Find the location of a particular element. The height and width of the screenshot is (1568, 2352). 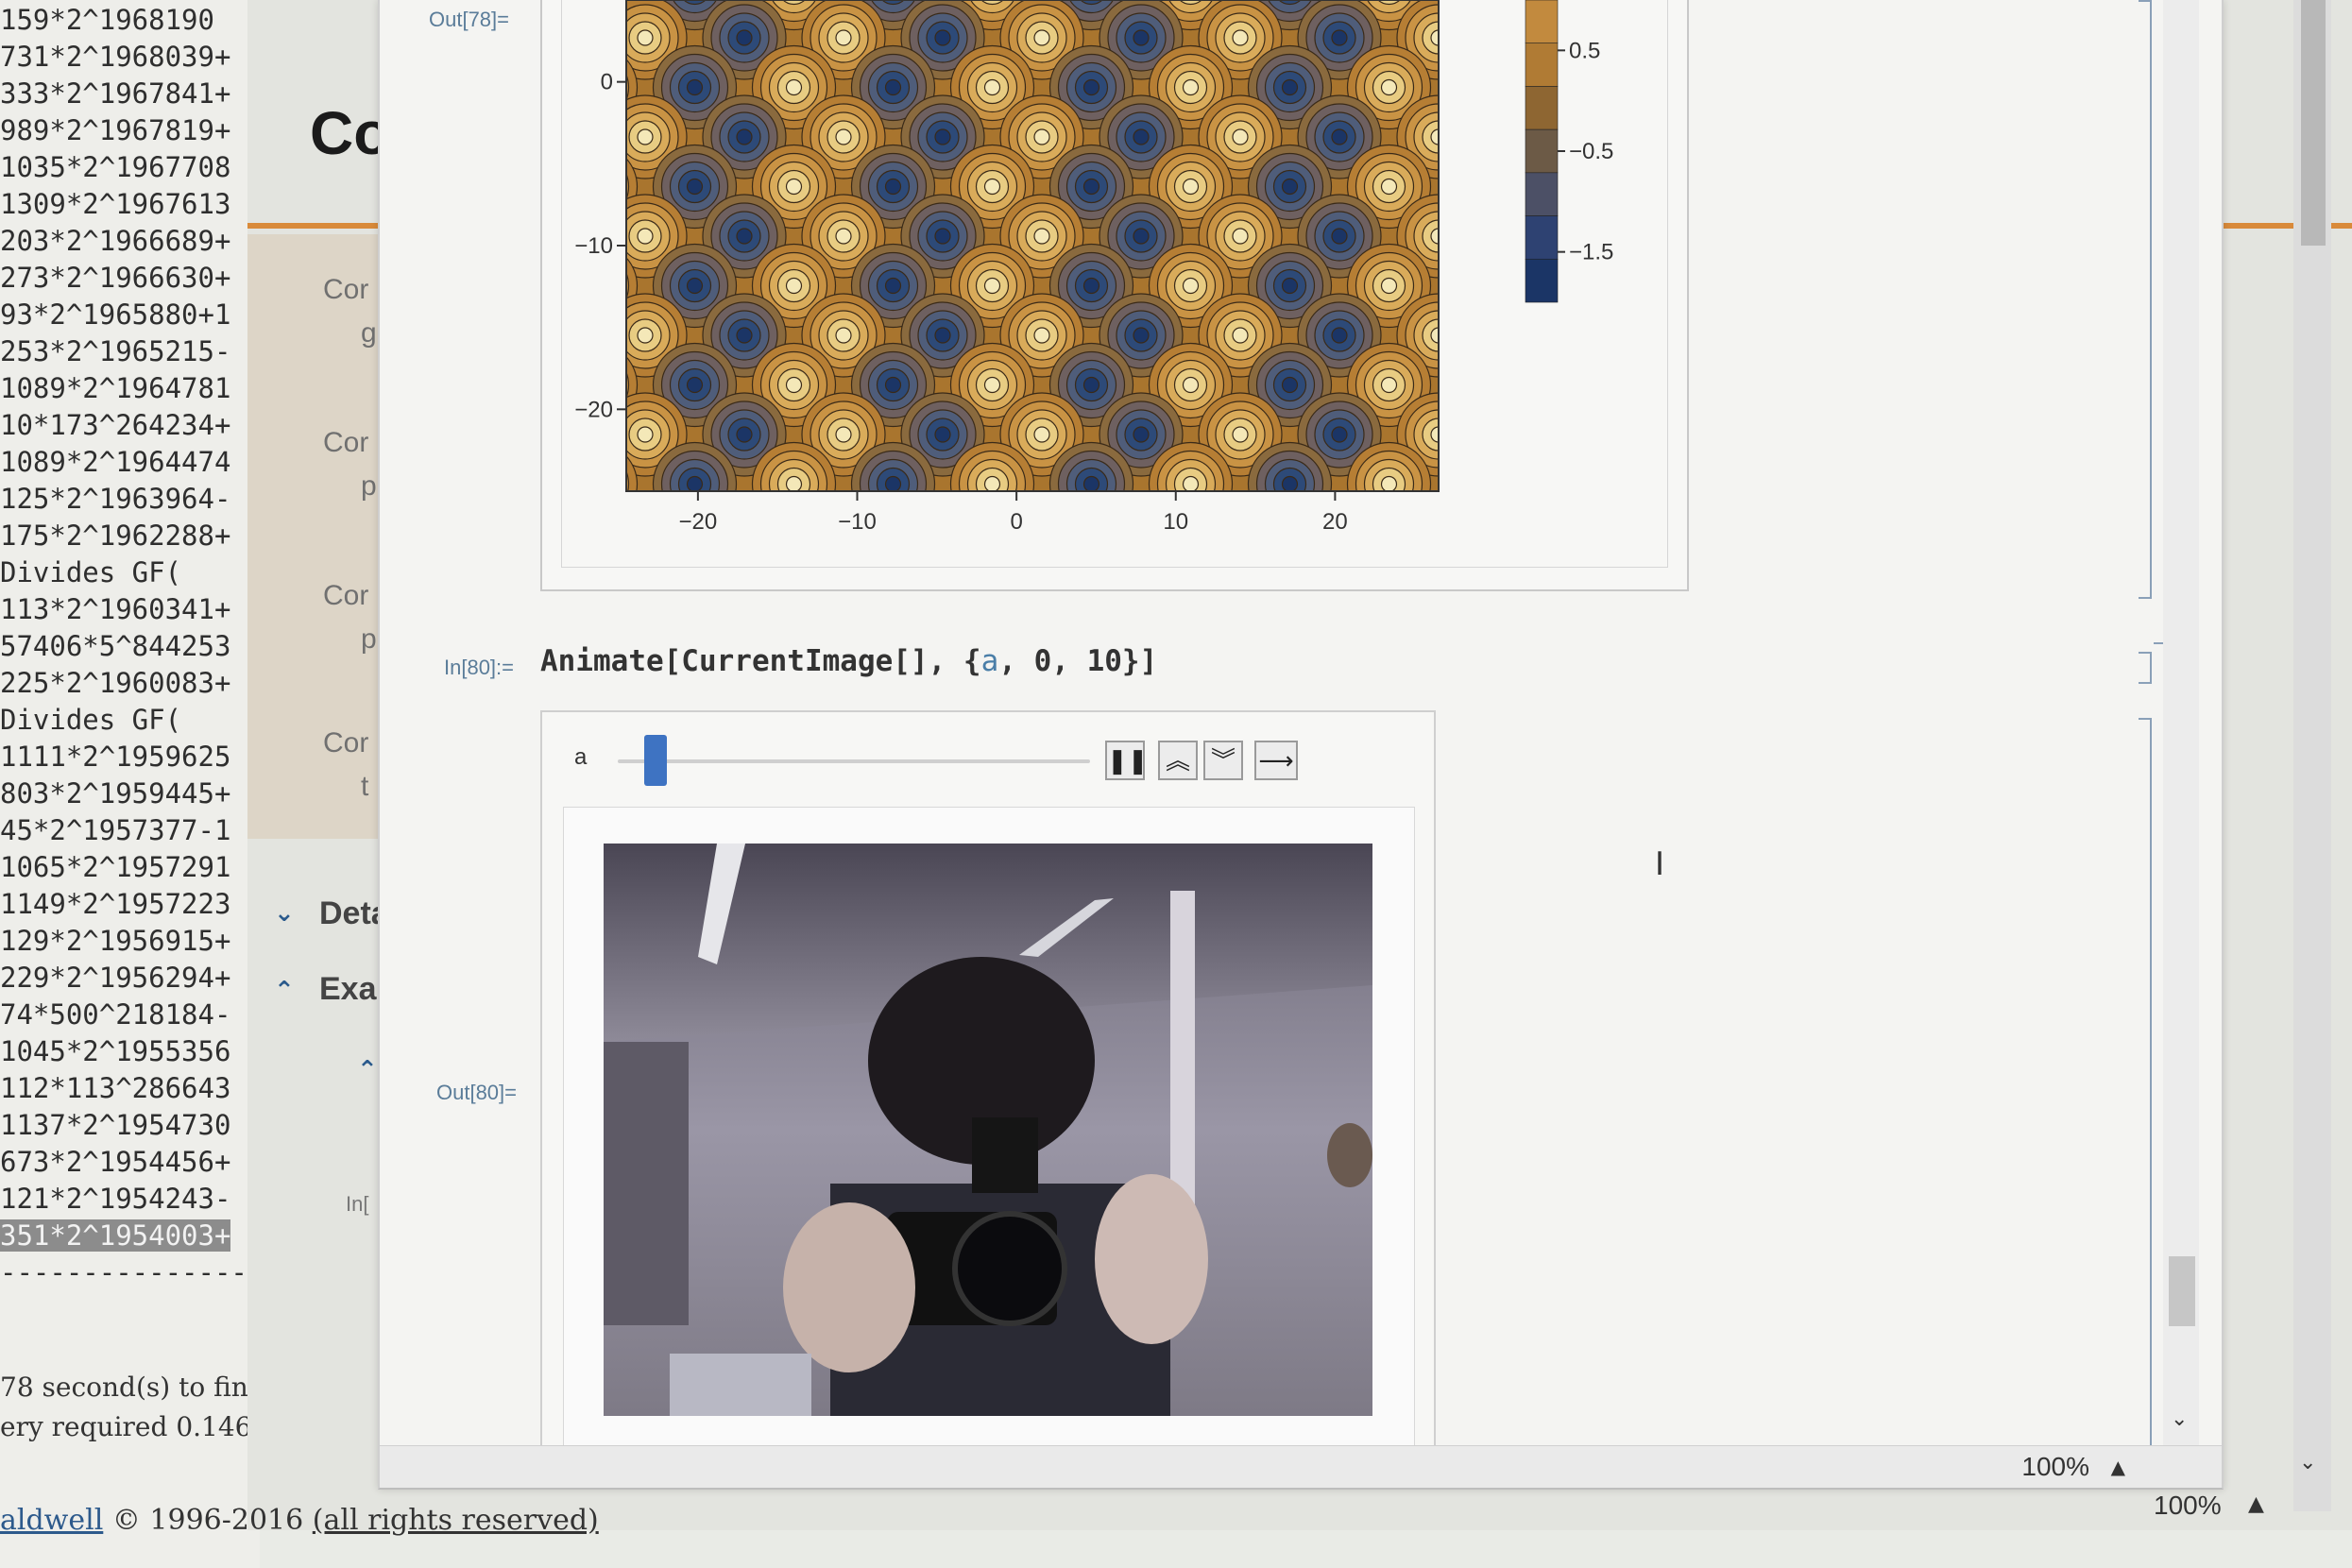

browser-scrollbar: ⌄ is located at coordinates (2312, 755).